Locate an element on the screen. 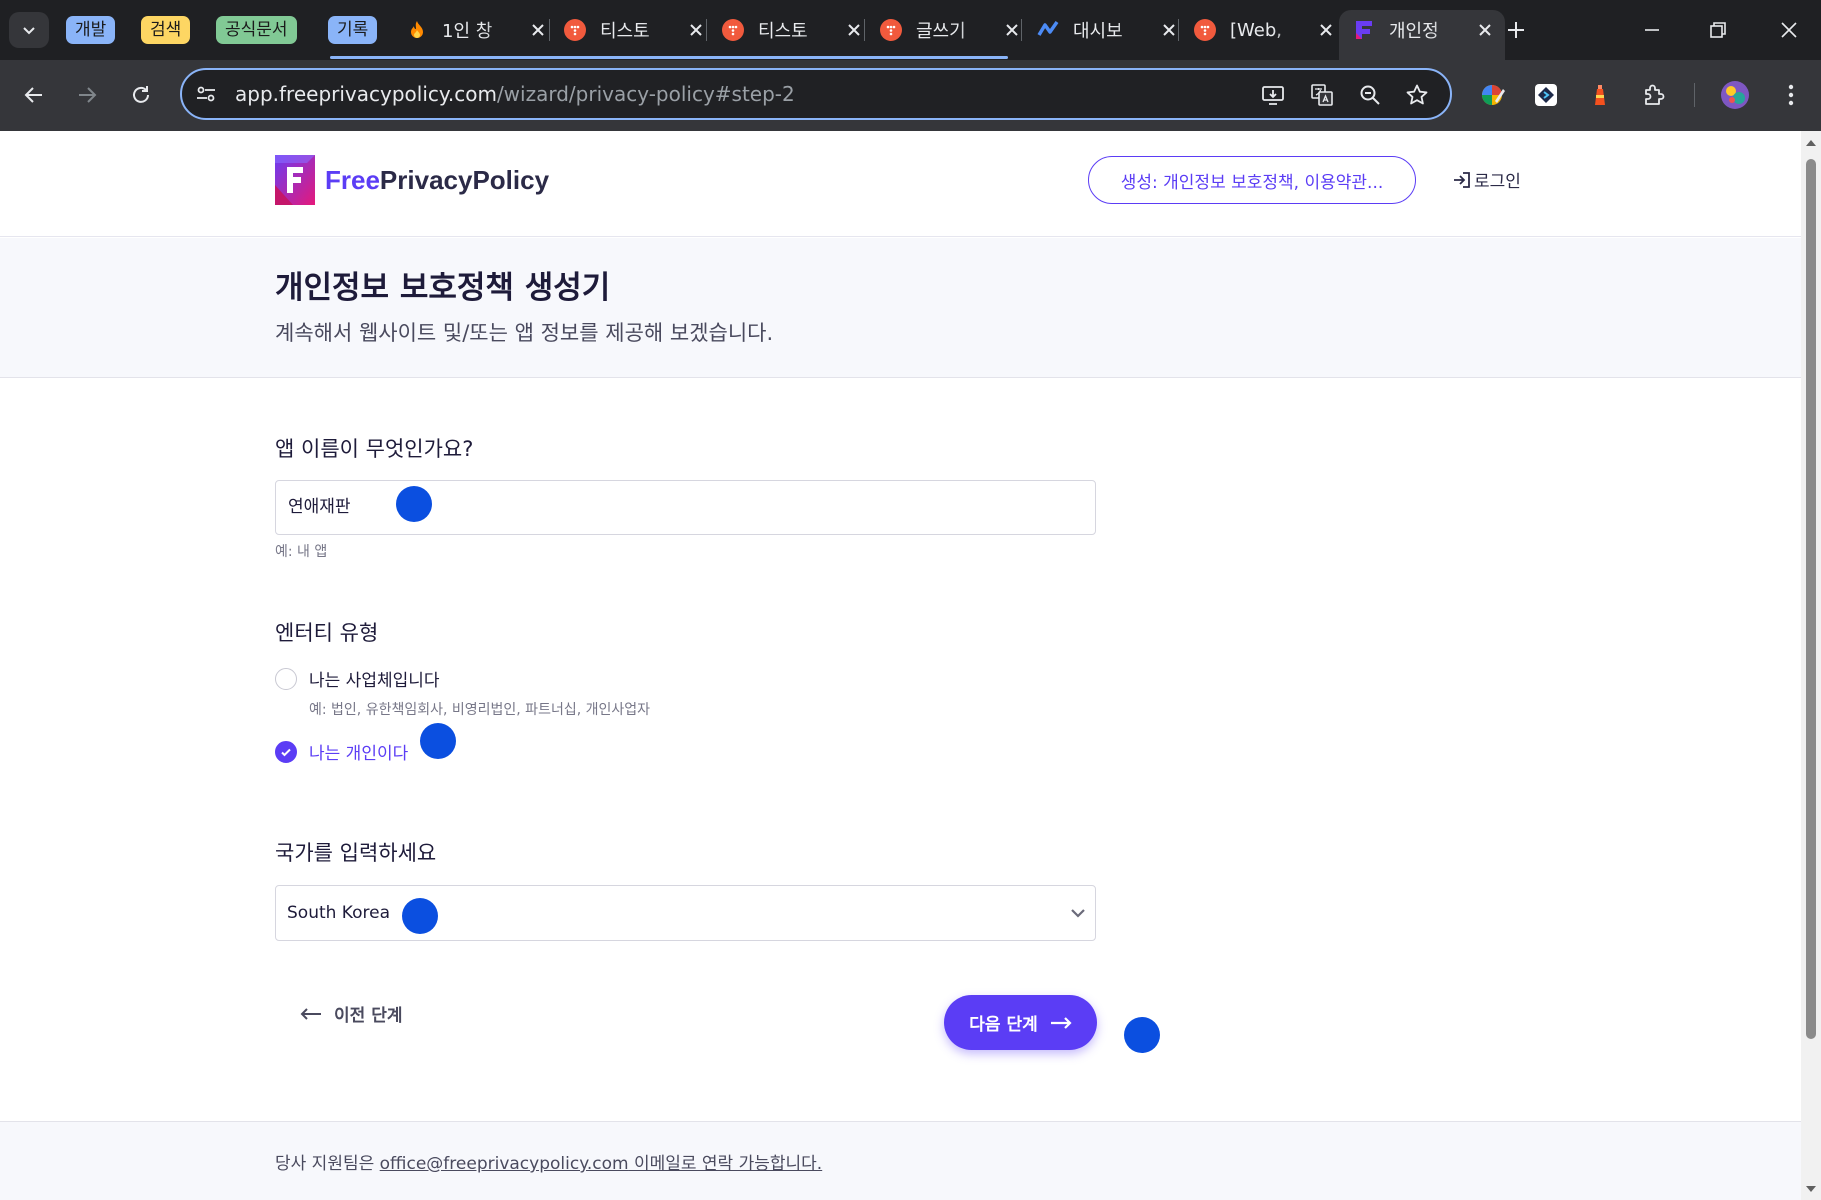  profile-avatar is located at coordinates (1735, 95).